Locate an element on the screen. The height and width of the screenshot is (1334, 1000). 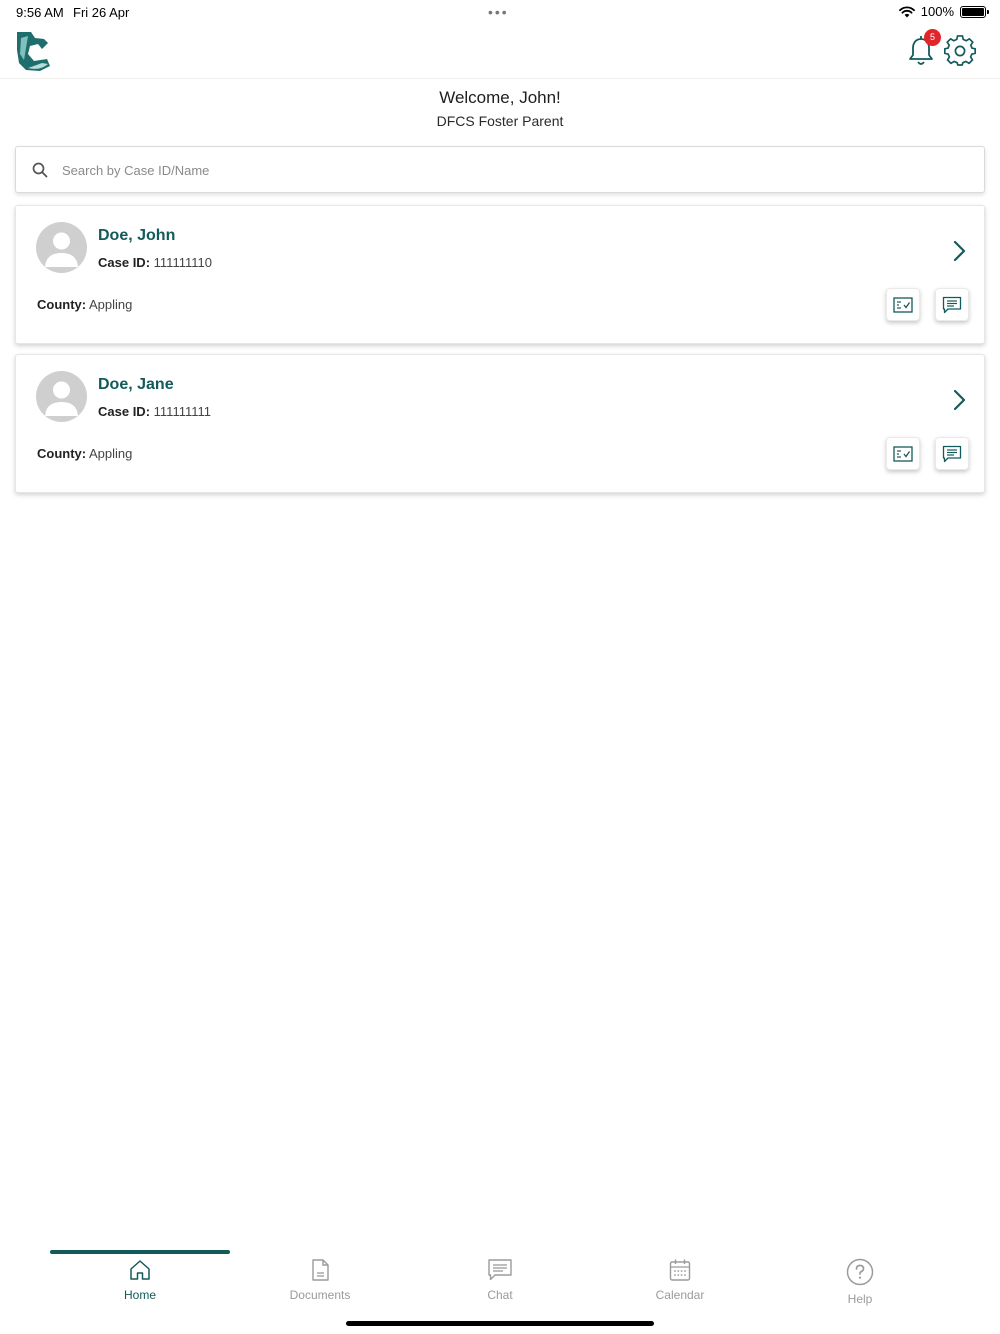
search-input is located at coordinates (512, 170).